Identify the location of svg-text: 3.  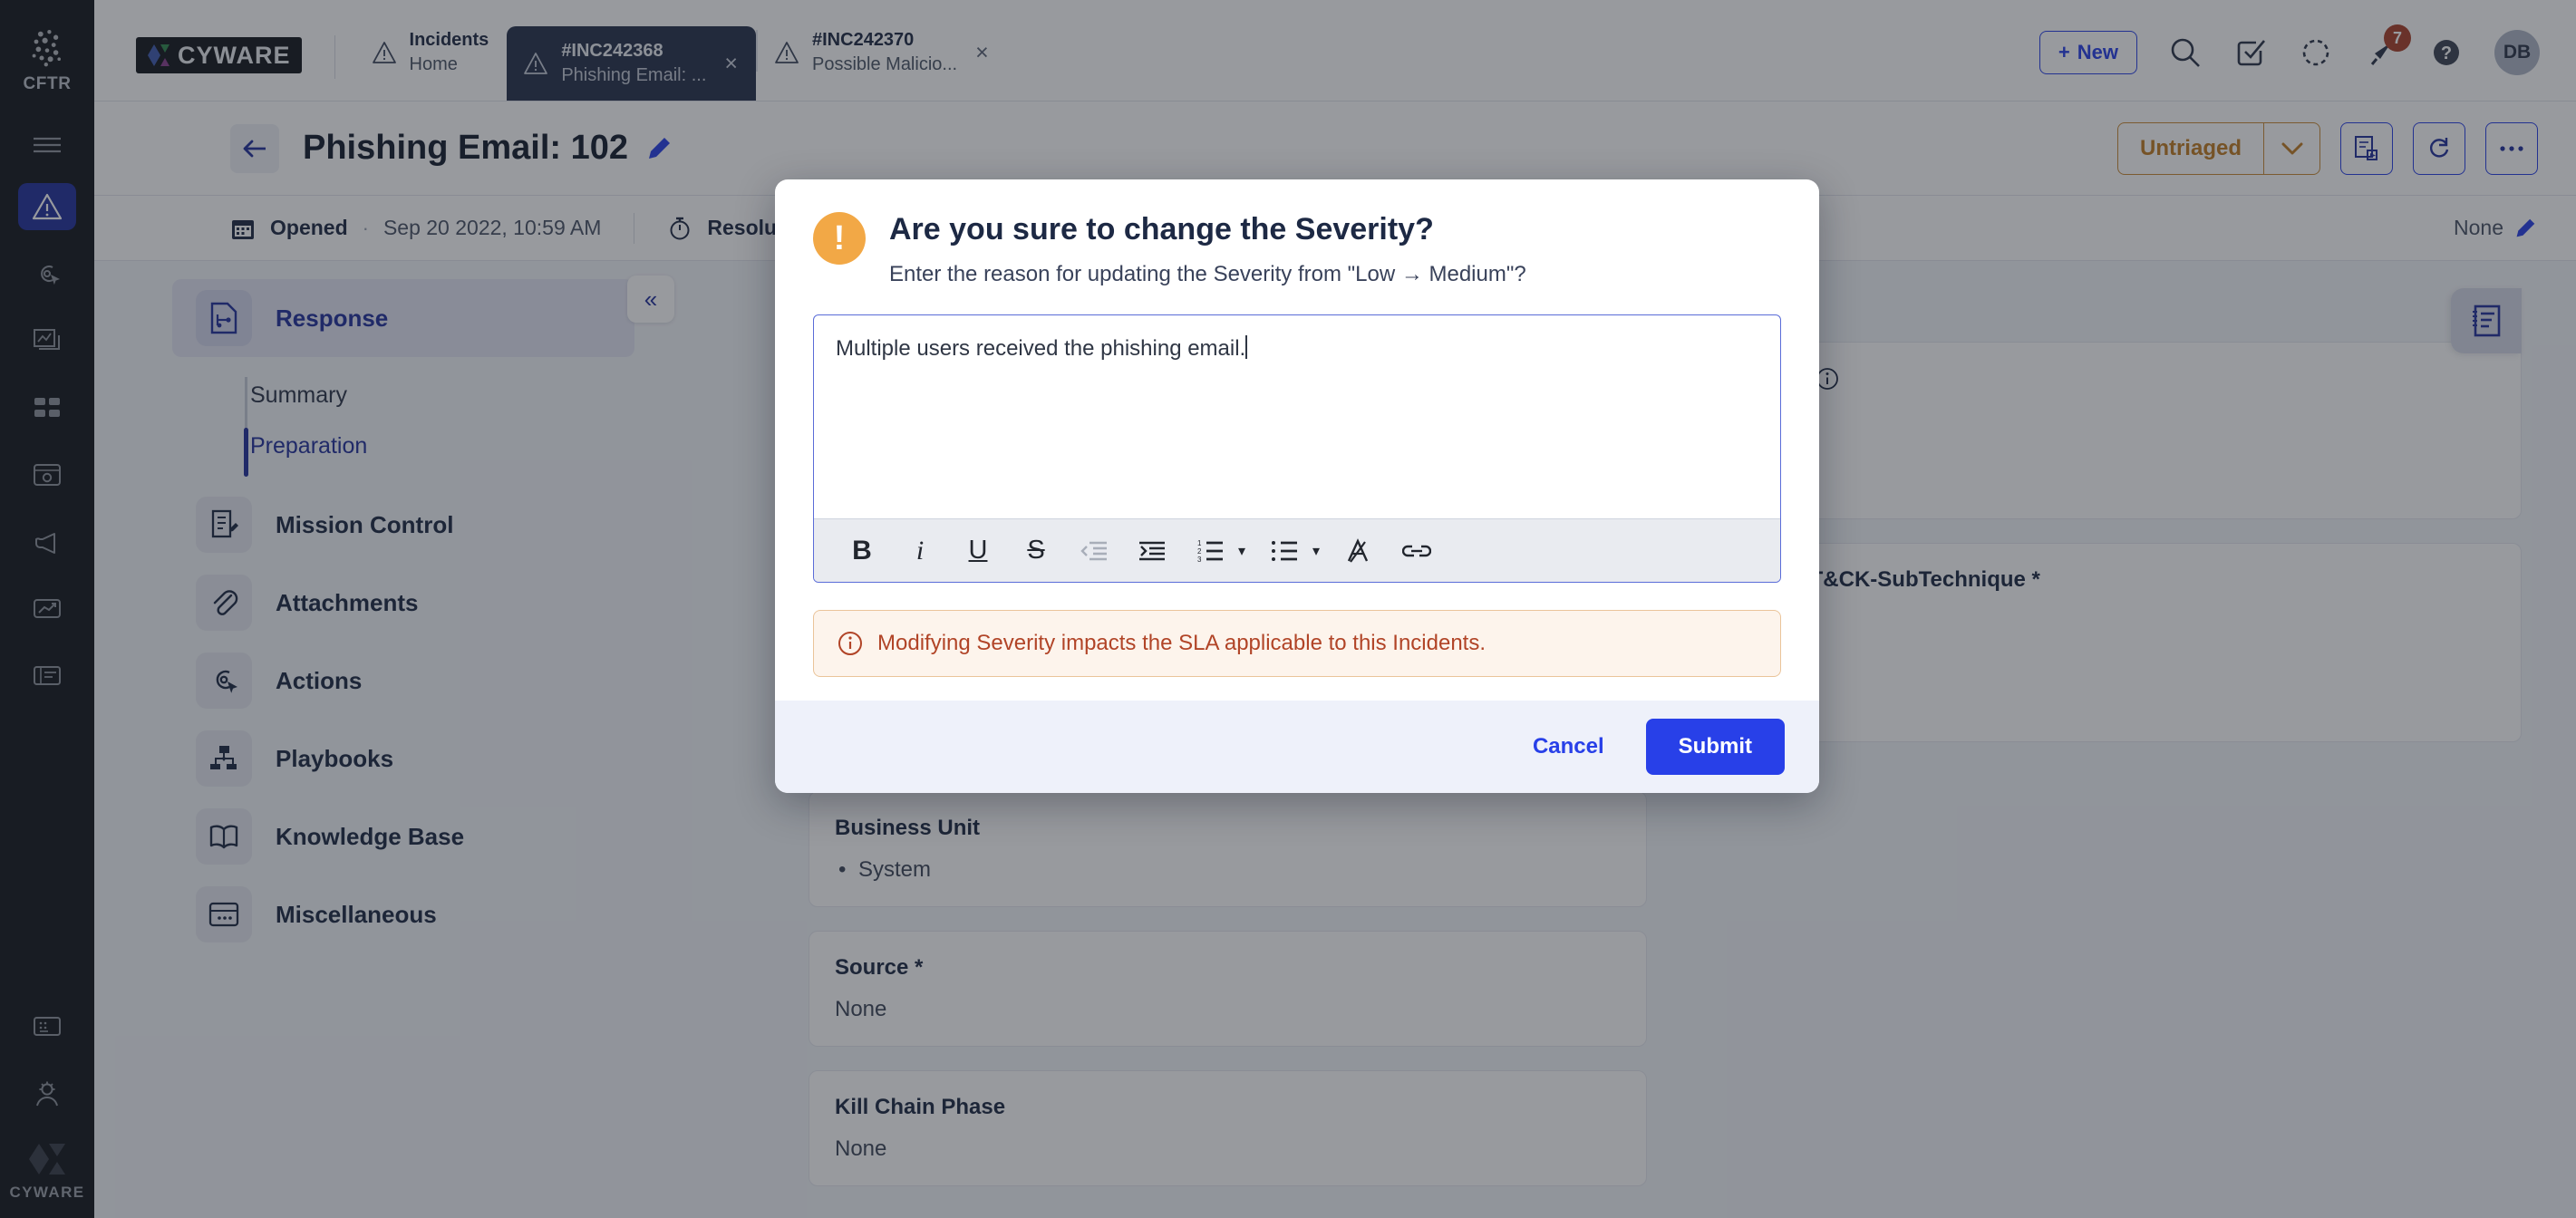
(1199, 559).